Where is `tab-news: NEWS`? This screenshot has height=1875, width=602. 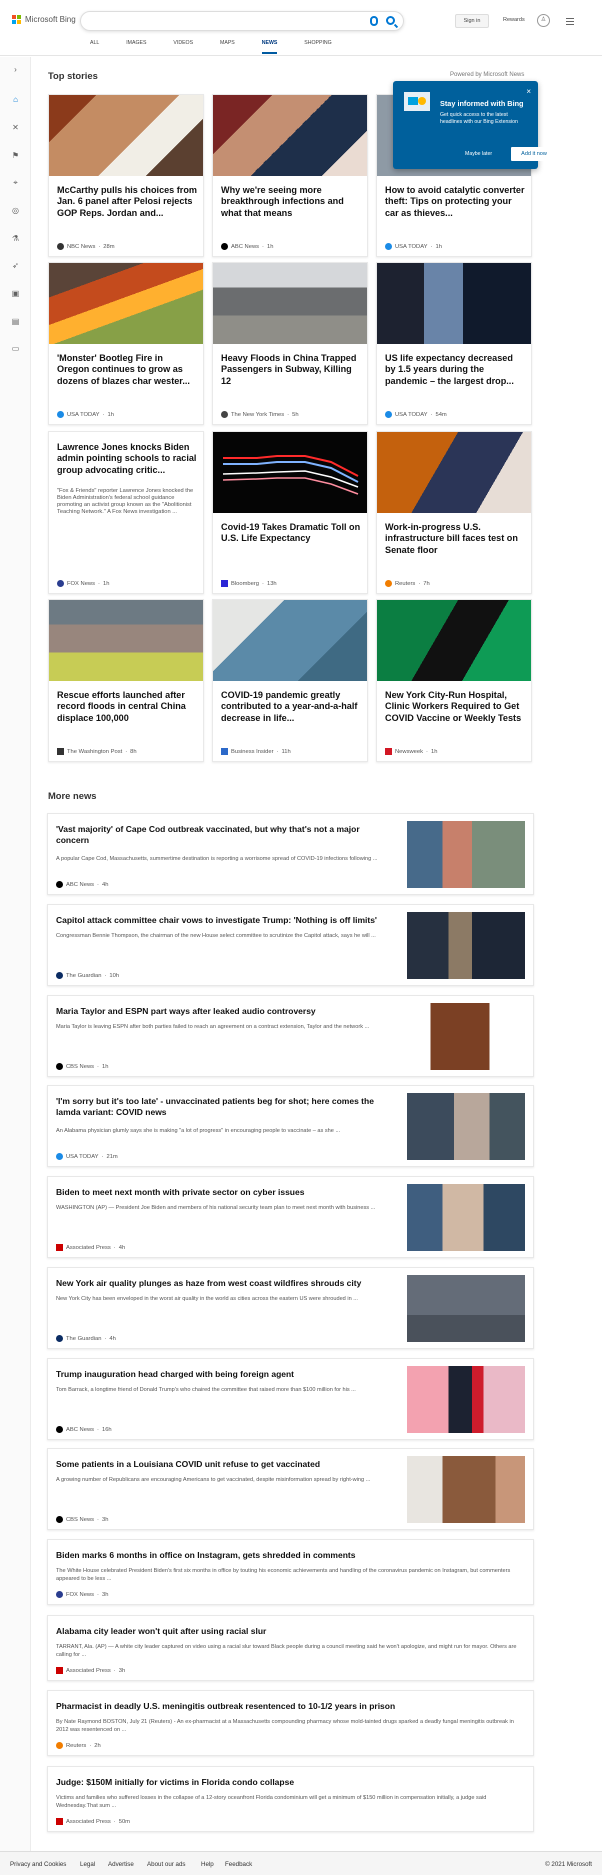
tab-news: NEWS is located at coordinates (269, 47).